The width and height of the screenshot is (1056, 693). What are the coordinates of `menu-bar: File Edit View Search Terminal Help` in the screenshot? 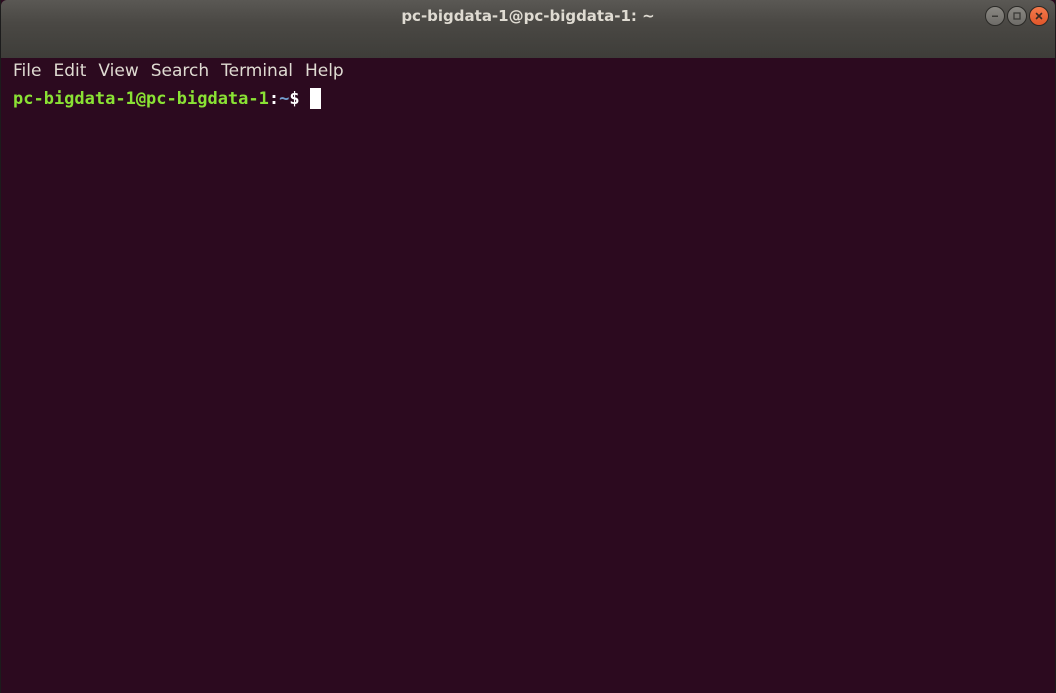 It's located at (175, 71).